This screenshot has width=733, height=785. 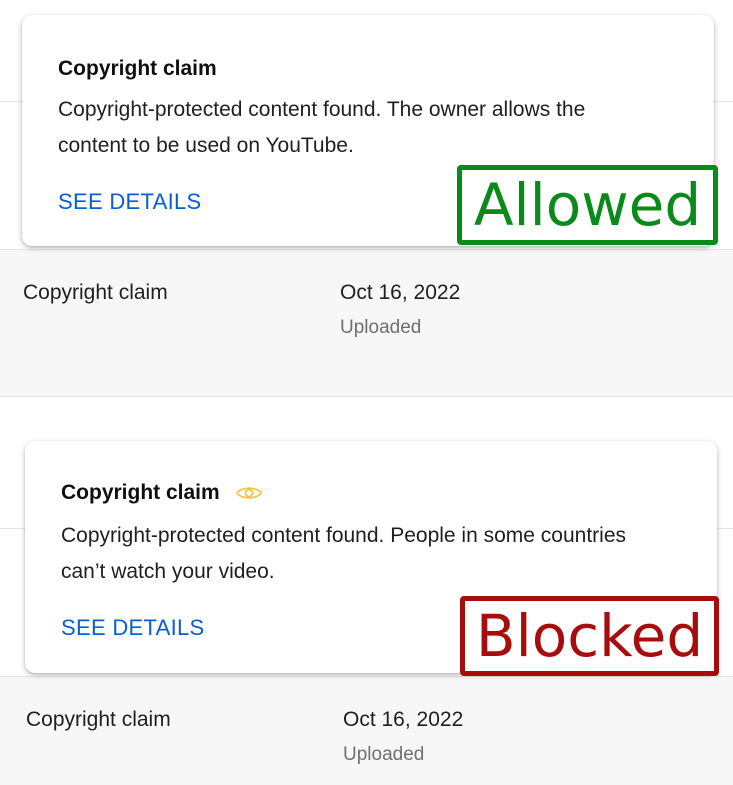 What do you see at coordinates (168, 571) in the screenshot?
I see `card-description-line: can’t watch your video.` at bounding box center [168, 571].